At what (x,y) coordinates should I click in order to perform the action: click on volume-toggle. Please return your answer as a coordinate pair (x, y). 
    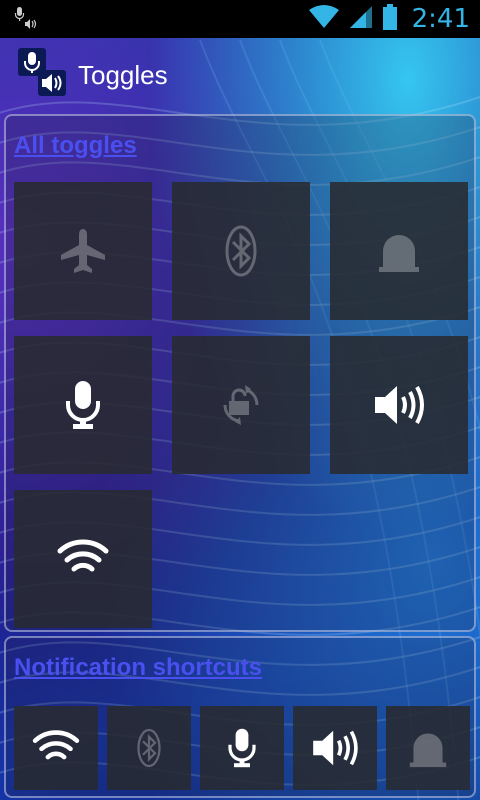
    Looking at the image, I should click on (399, 405).